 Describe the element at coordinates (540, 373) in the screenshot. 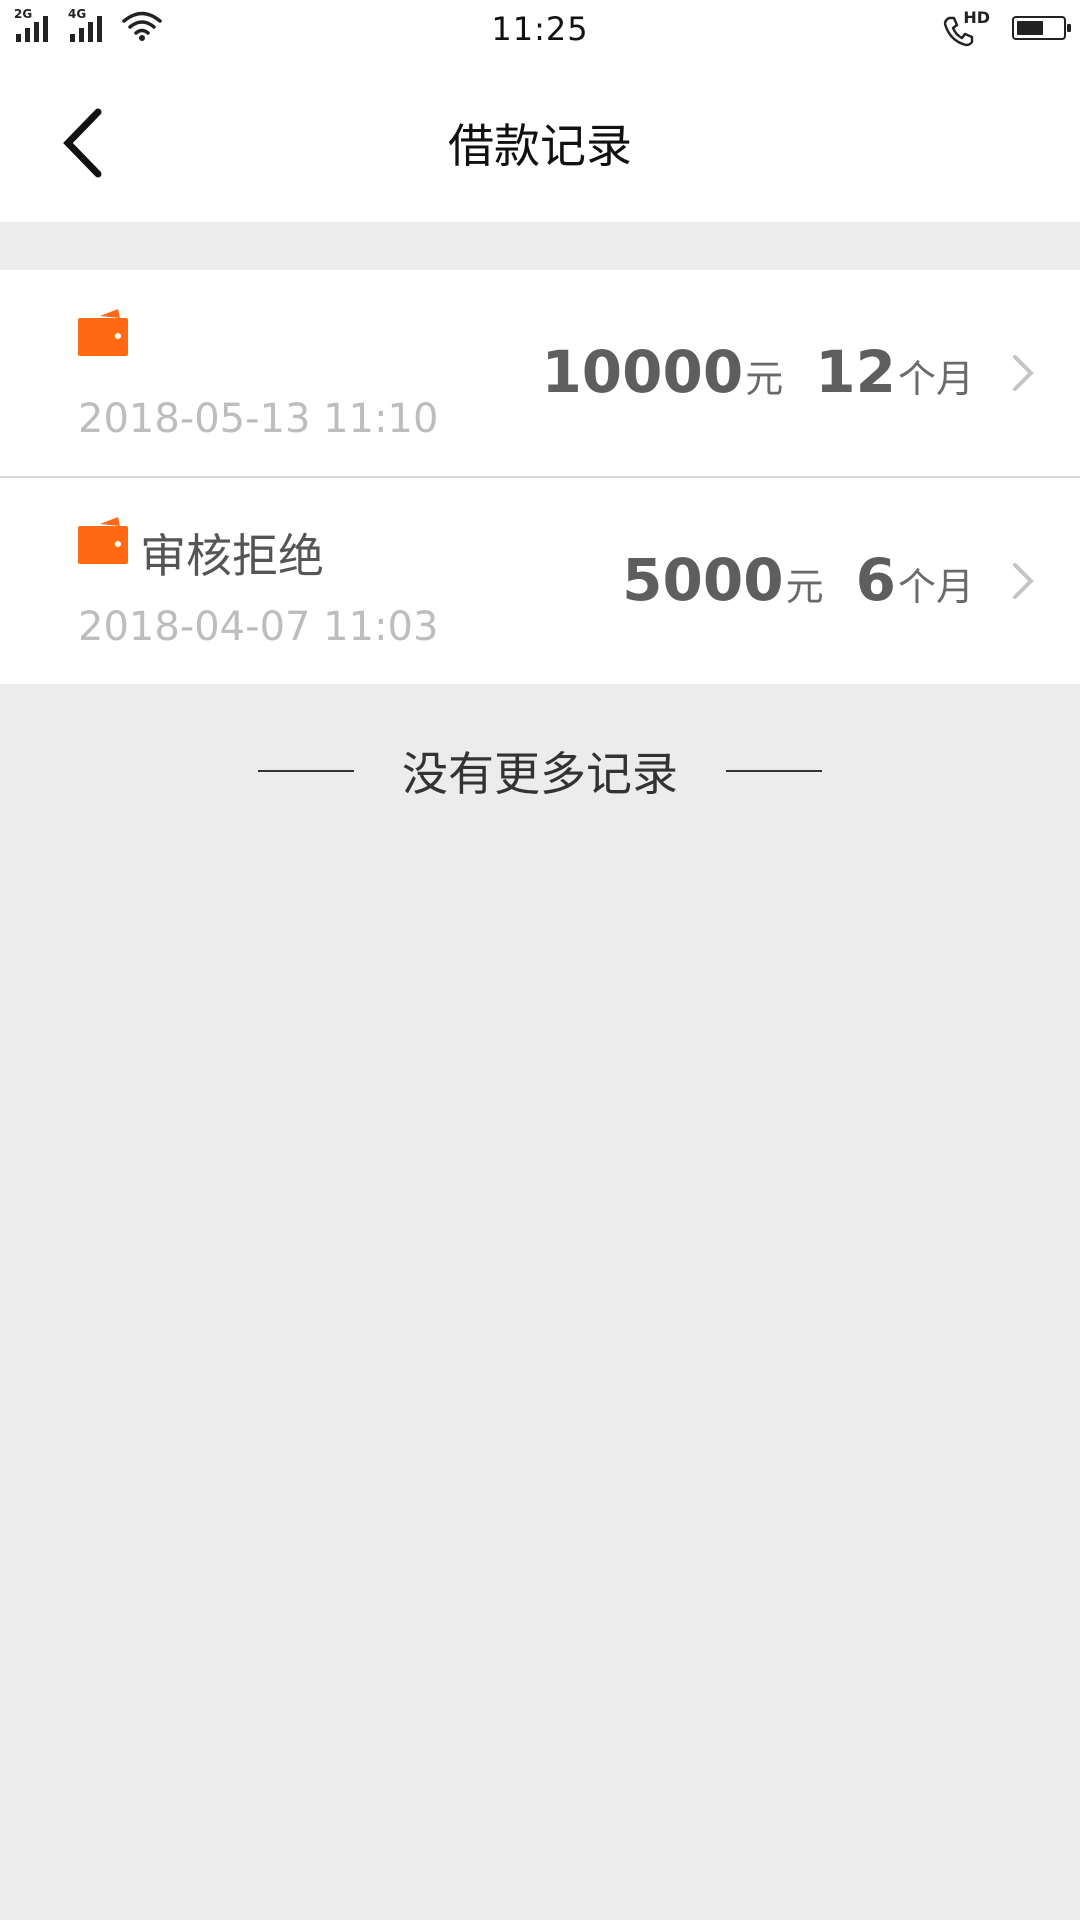

I see `record-row: 2018-05-13 11:10 10000 元 12 个月` at that location.